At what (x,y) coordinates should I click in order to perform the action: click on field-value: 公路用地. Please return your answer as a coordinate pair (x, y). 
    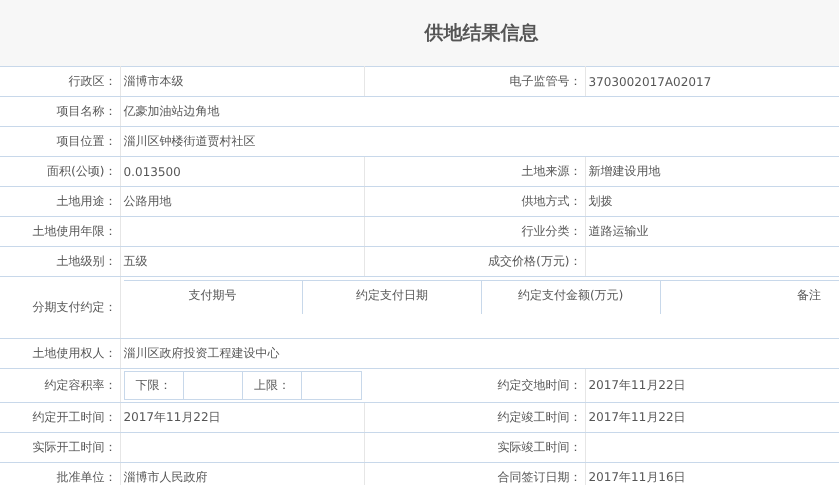
    Looking at the image, I should click on (242, 201).